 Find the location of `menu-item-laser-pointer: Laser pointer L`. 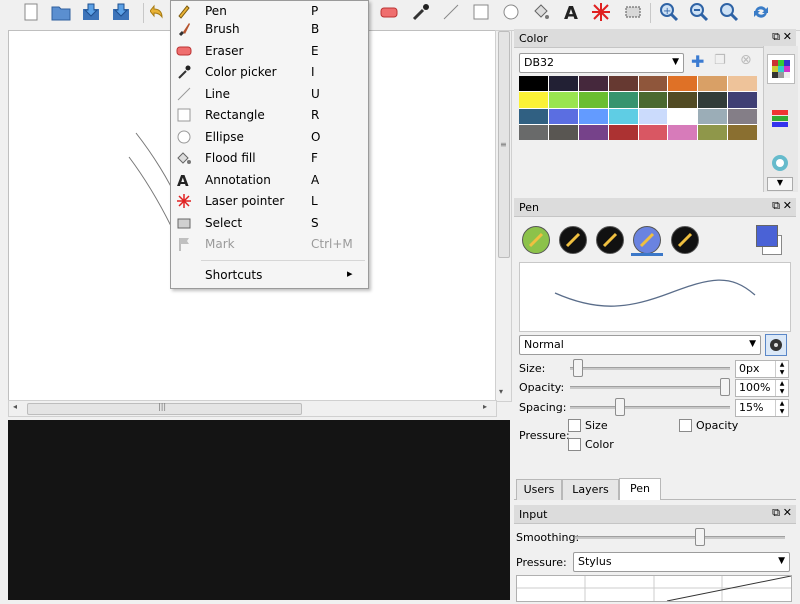

menu-item-laser-pointer: Laser pointer L is located at coordinates (269, 201).